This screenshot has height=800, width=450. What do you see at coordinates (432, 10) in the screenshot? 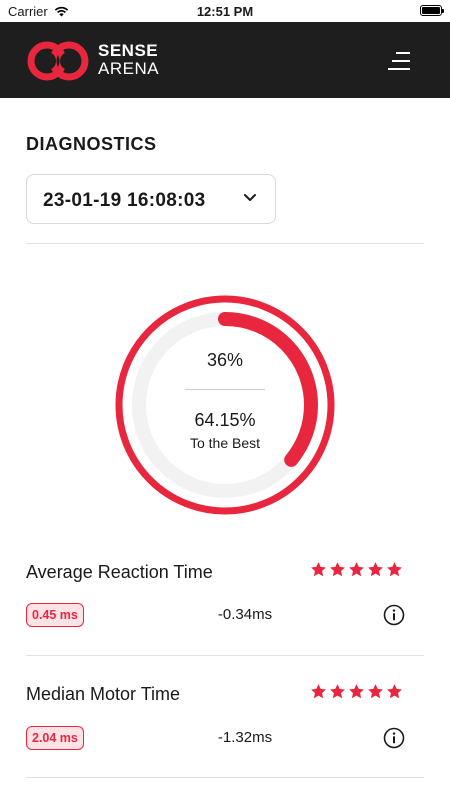
I see `battery-icon` at bounding box center [432, 10].